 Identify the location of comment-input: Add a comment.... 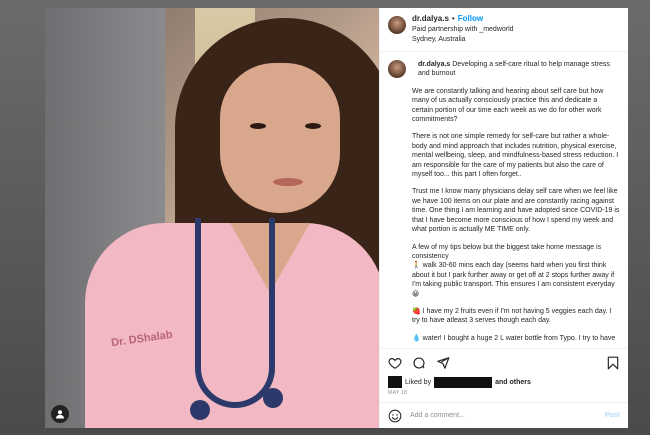
(503, 415).